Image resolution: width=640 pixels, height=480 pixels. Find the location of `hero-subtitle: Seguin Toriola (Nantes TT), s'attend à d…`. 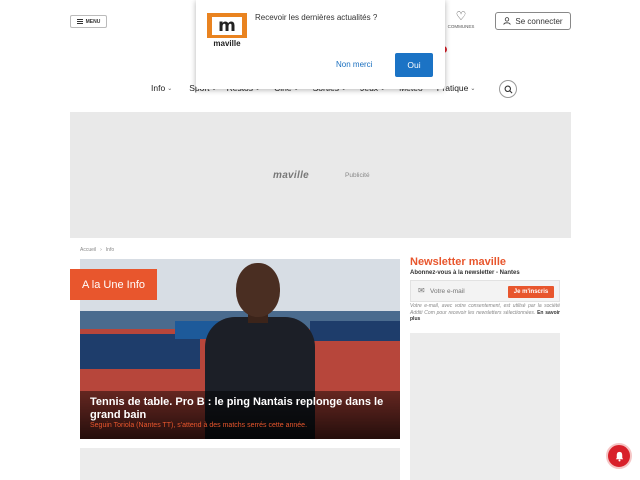

hero-subtitle: Seguin Toriola (Nantes TT), s'attend à d… is located at coordinates (199, 425).